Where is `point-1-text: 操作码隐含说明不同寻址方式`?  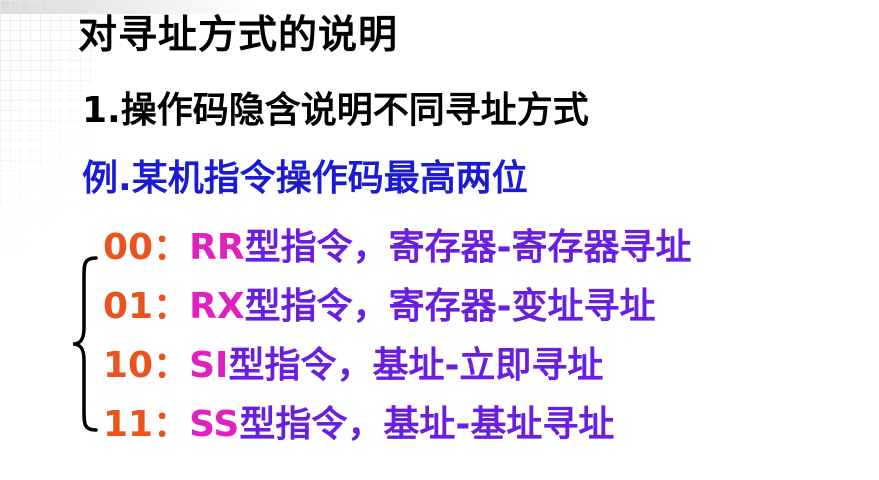
point-1-text: 操作码隐含说明不同寻址方式 is located at coordinates (354, 110).